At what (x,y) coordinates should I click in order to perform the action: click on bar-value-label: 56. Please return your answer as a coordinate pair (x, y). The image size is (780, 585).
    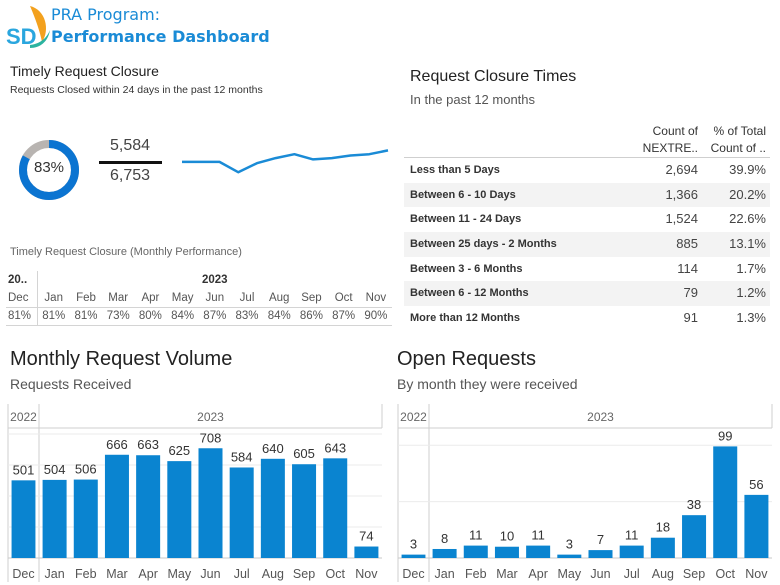
    Looking at the image, I should click on (756, 484).